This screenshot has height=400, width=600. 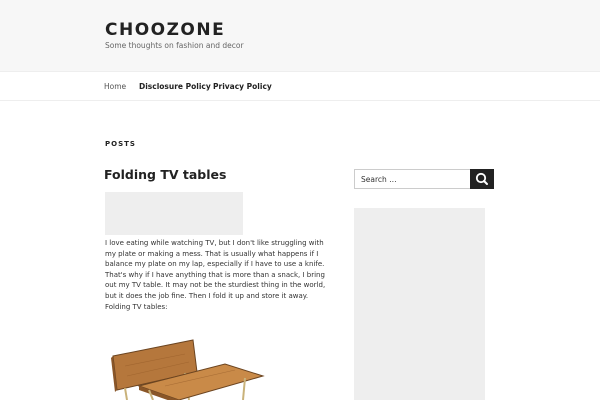 I want to click on search-field-wrapper, so click(x=412, y=179).